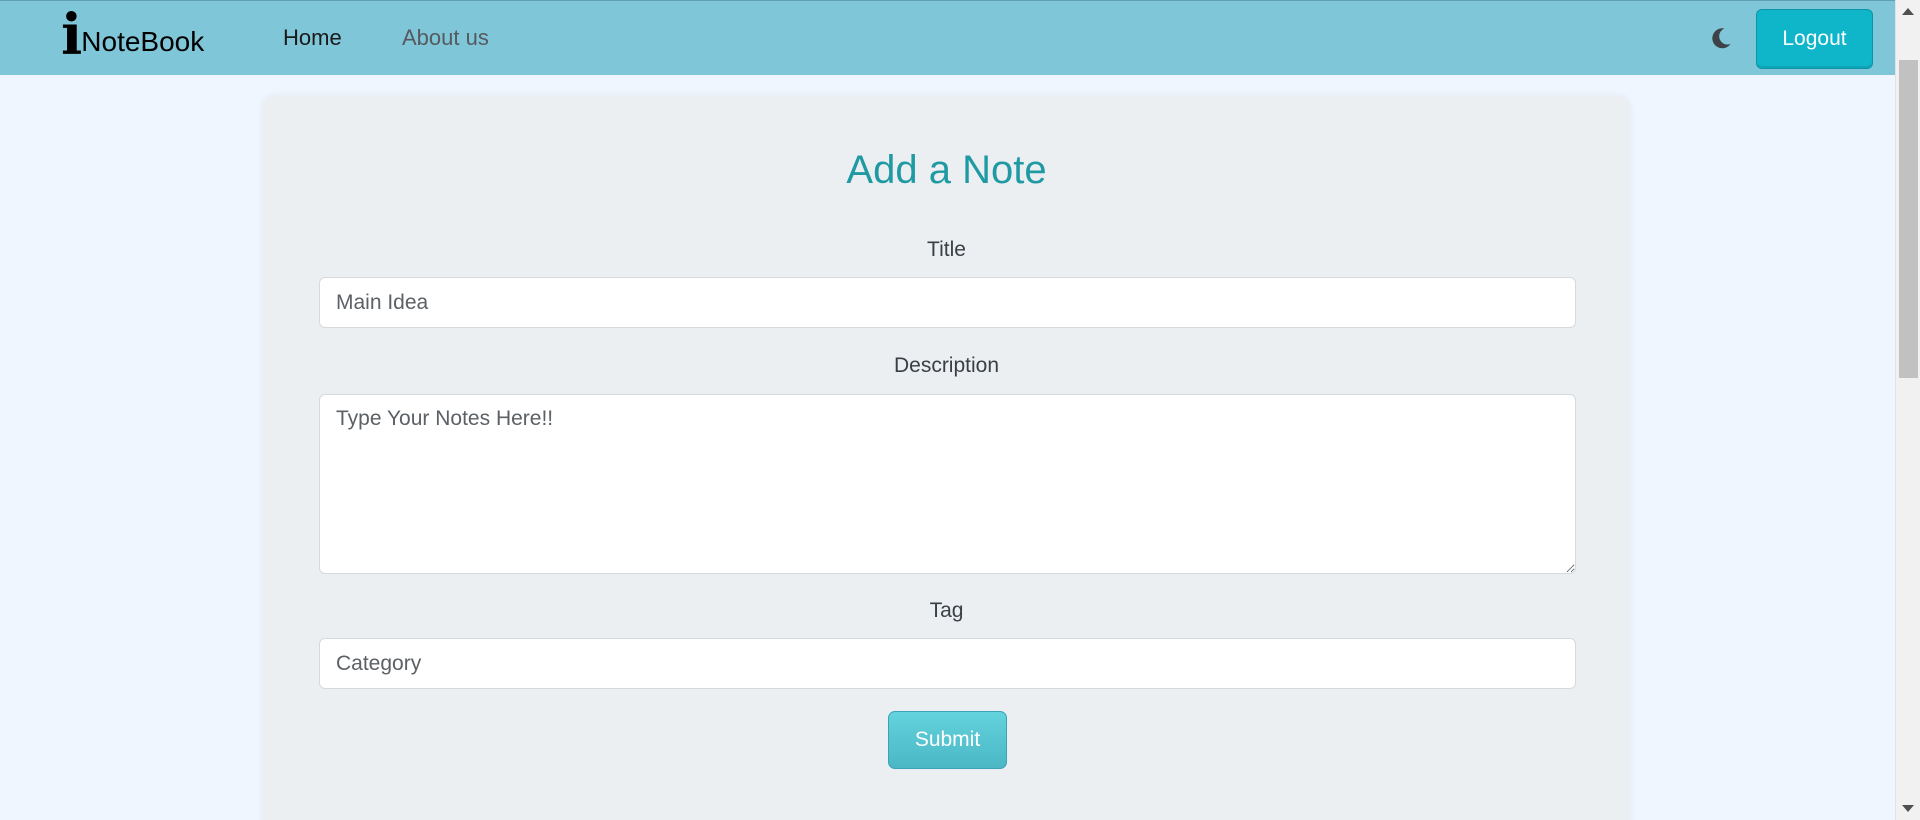  I want to click on scroll-up-arrow-icon, so click(1908, 11).